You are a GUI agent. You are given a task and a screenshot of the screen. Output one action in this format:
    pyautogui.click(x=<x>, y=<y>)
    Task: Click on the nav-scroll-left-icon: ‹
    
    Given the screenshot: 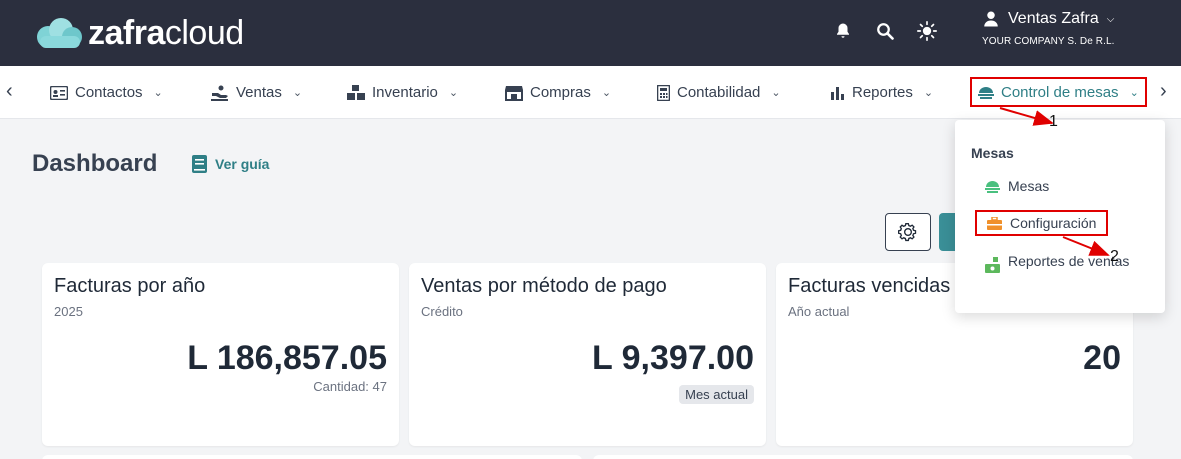 What is the action you would take?
    pyautogui.click(x=9, y=91)
    